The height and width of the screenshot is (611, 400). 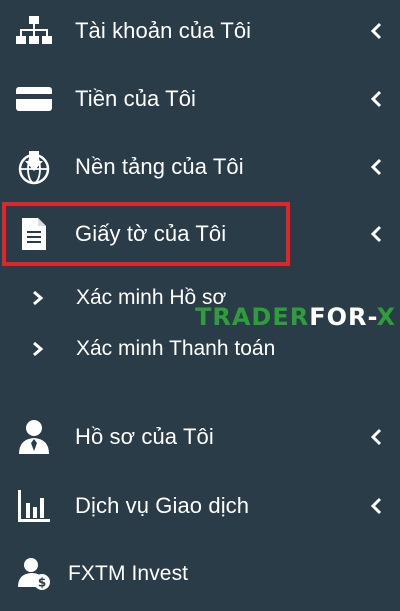 I want to click on menu-item-label: Nền tảng của Tôi, so click(x=159, y=166).